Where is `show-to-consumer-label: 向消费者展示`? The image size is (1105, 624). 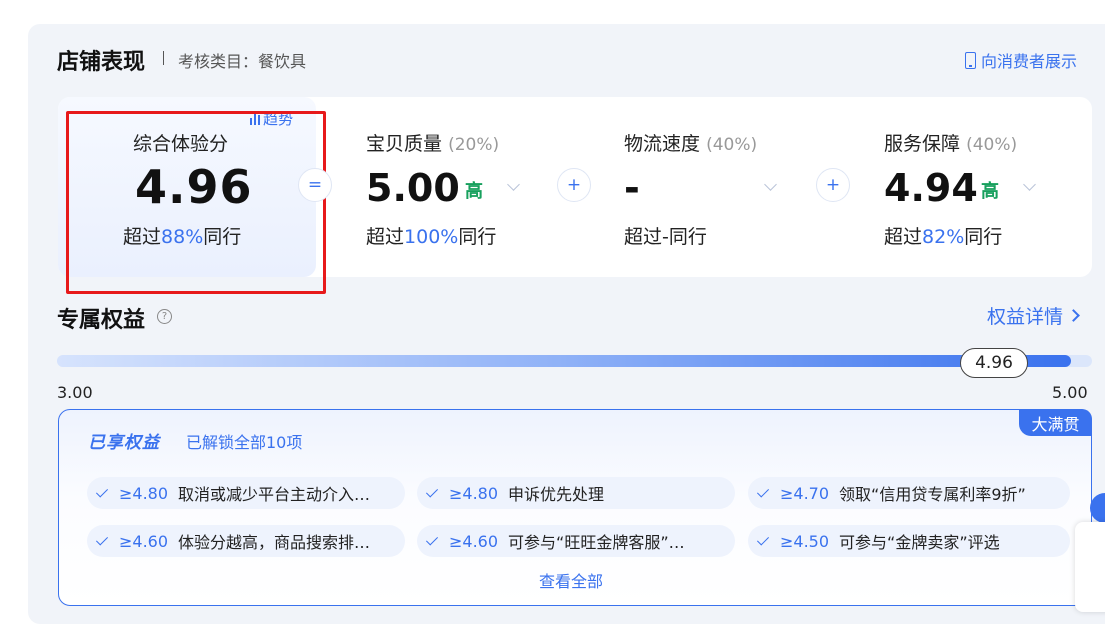
show-to-consumer-label: 向消费者展示 is located at coordinates (1029, 61).